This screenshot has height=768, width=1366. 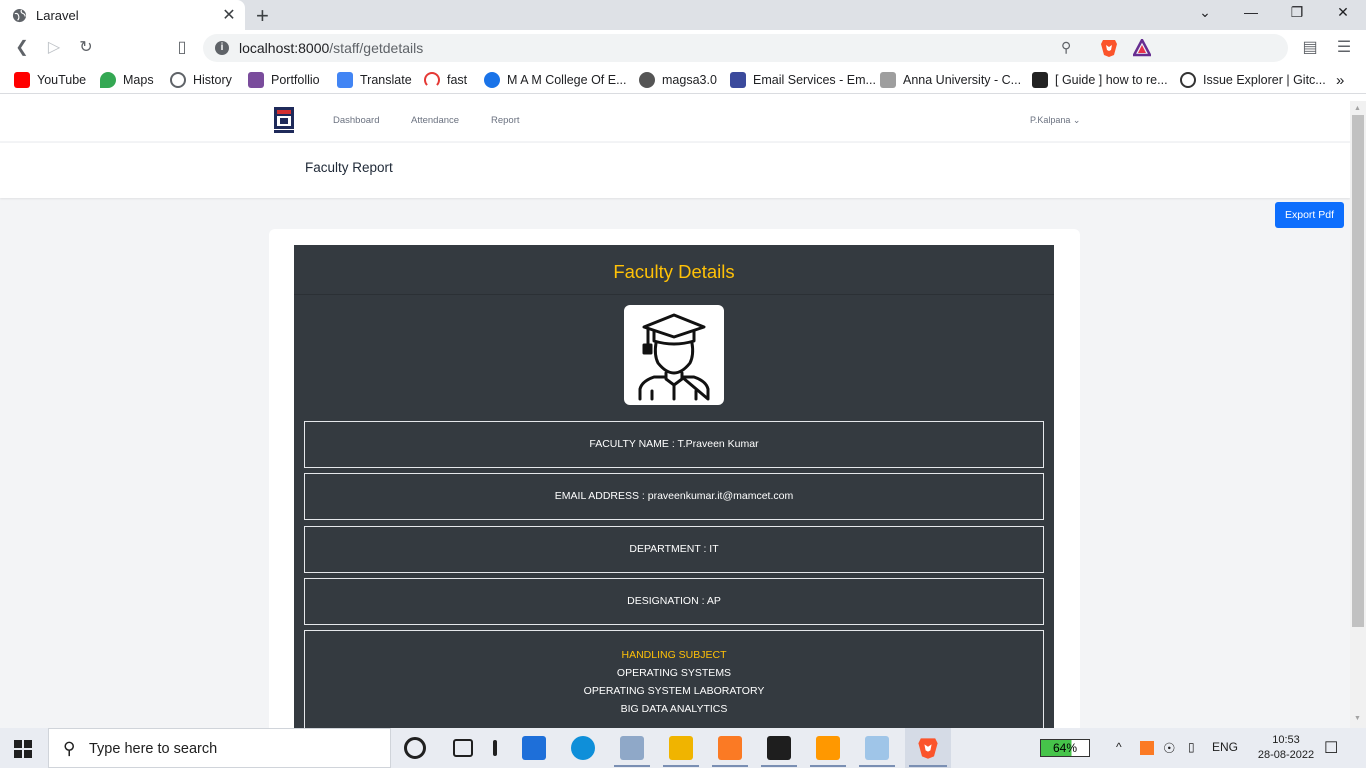 What do you see at coordinates (349, 167) in the screenshot?
I see `page-title: Faculty Report` at bounding box center [349, 167].